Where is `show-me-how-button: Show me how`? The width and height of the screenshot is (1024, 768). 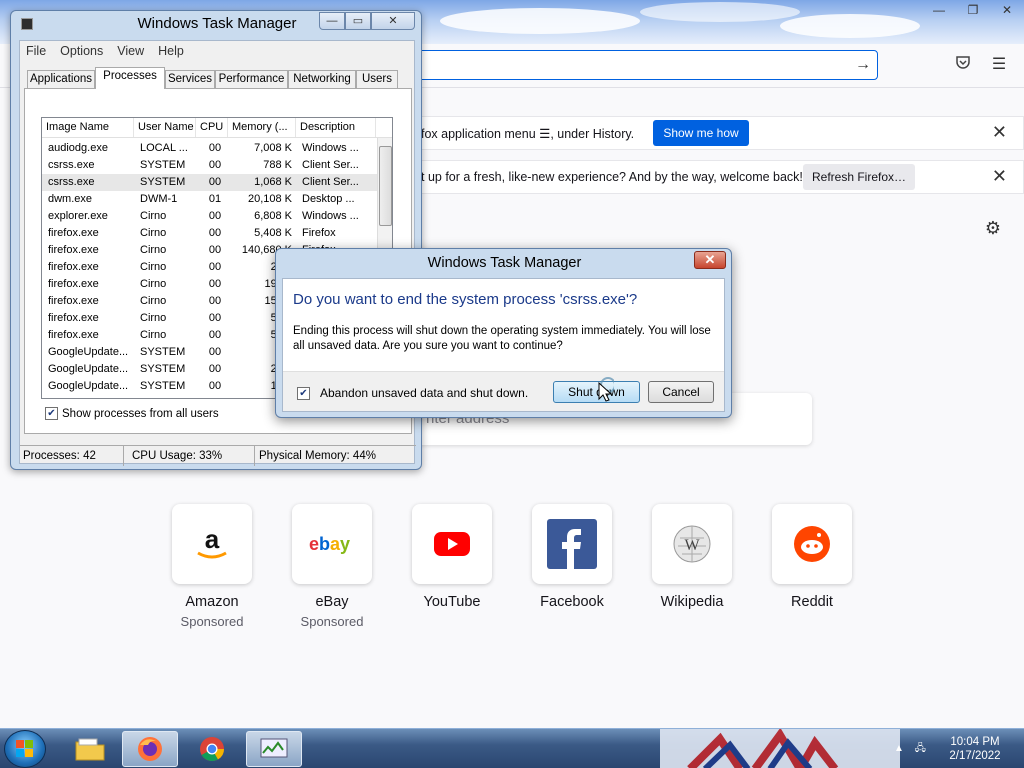
show-me-how-button: Show me how is located at coordinates (701, 133).